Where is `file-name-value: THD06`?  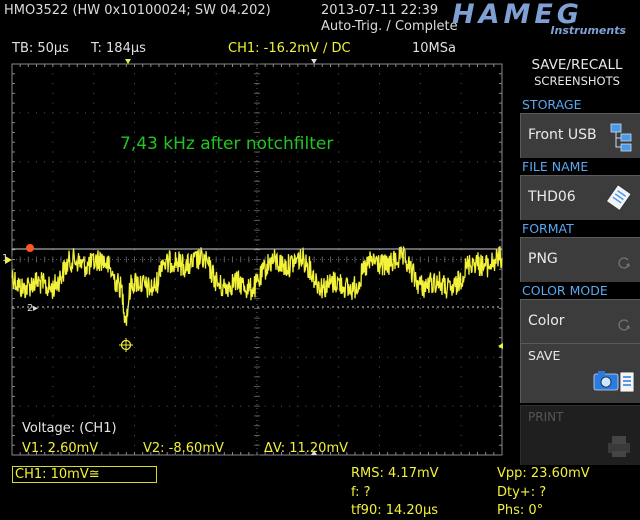
file-name-value: THD06 is located at coordinates (552, 197).